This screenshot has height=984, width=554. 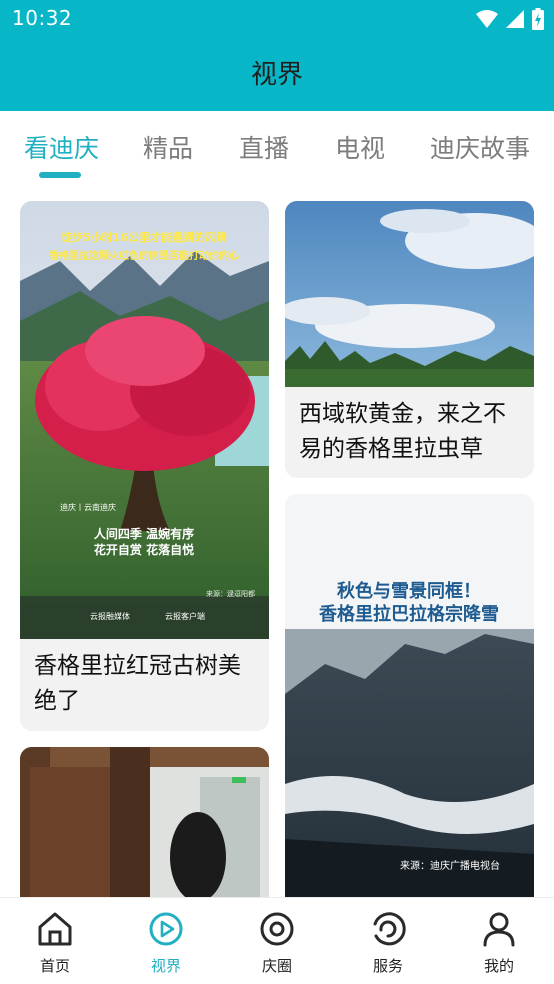 I want to click on thumbnail-source: 来源：逯逗阳都, so click(x=230, y=593).